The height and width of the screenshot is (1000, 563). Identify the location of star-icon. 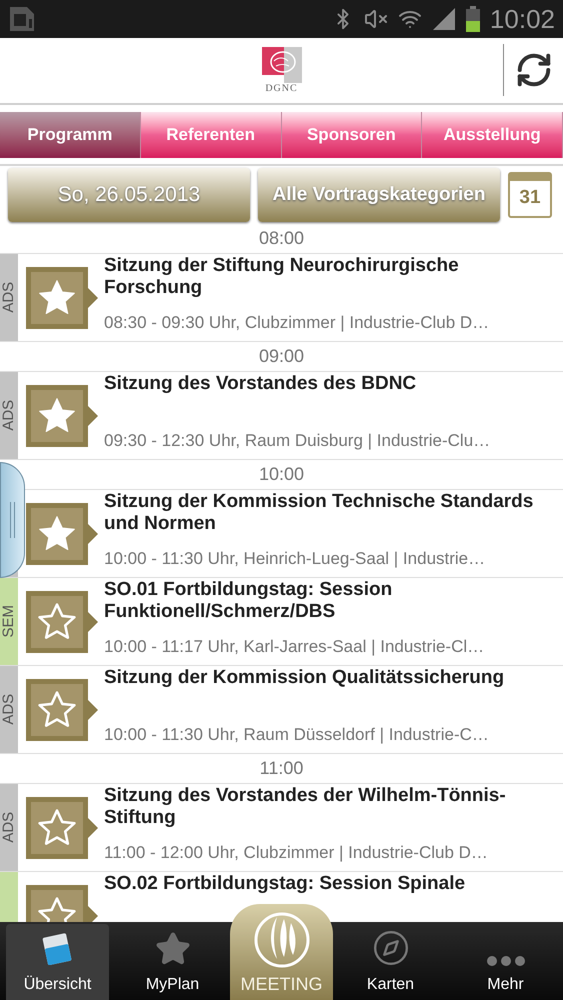
(172, 949).